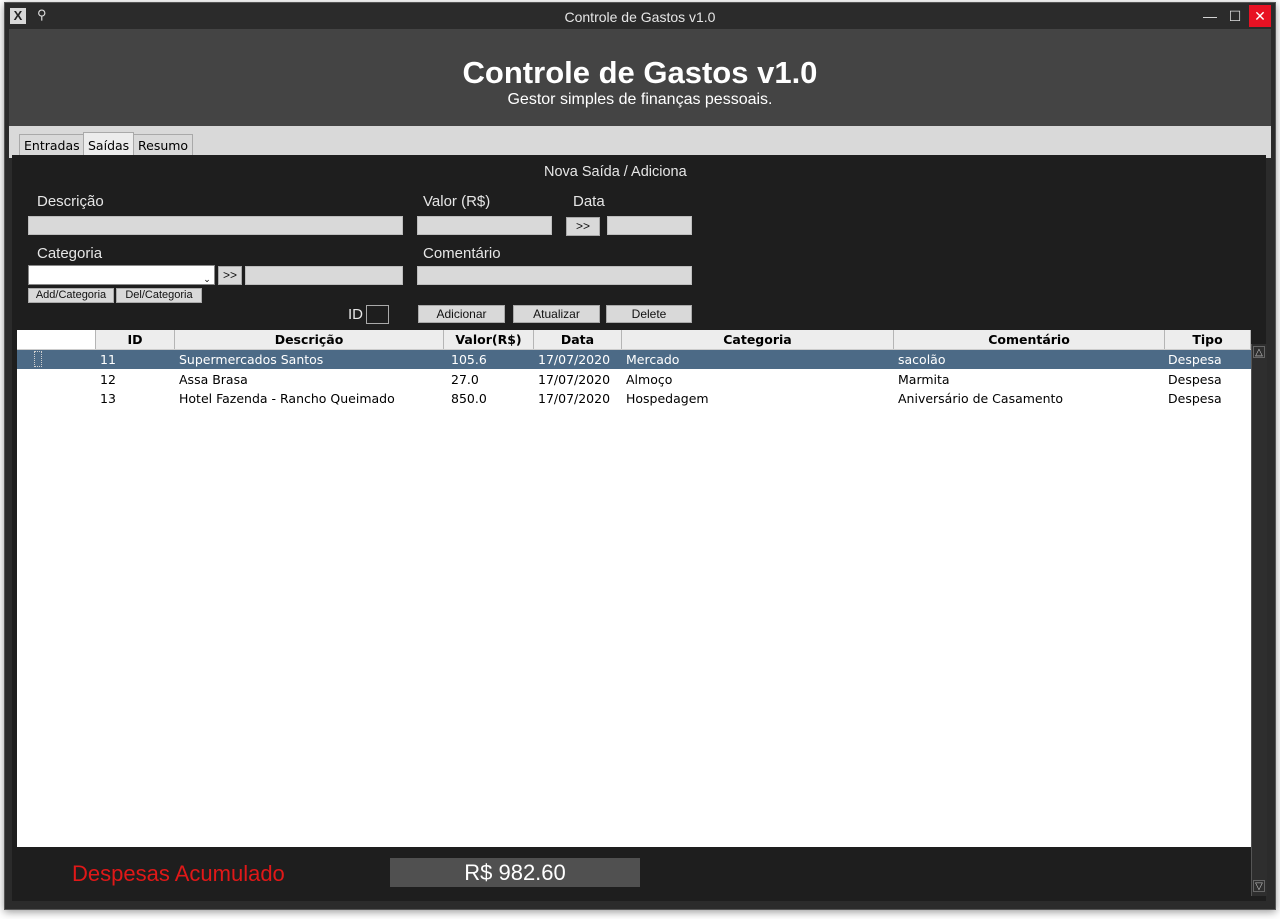  Describe the element at coordinates (135, 339) in the screenshot. I see `column-header-id: ID` at that location.